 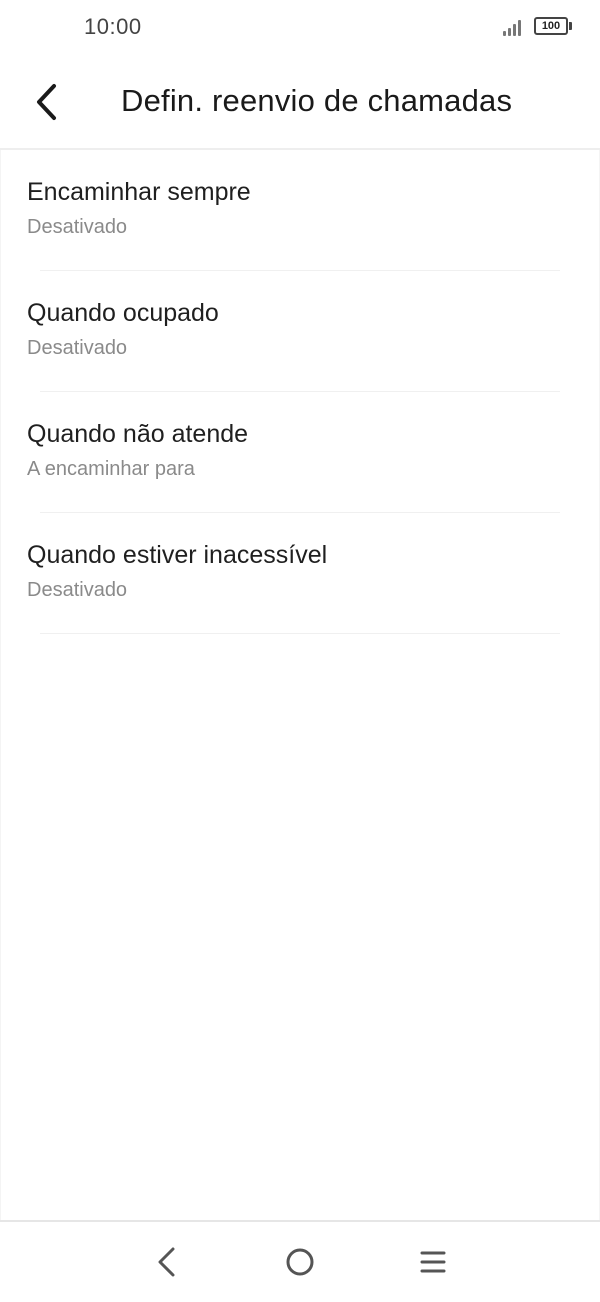 I want to click on back-button, so click(x=48, y=102).